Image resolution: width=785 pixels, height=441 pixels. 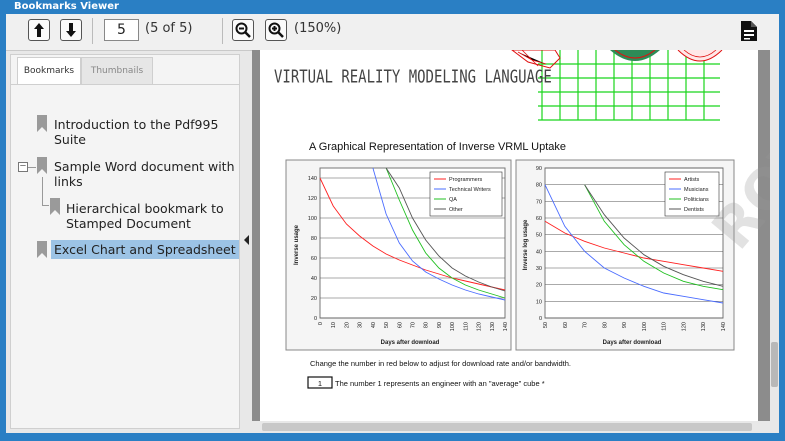 I want to click on zoom-in-icon, so click(x=276, y=30).